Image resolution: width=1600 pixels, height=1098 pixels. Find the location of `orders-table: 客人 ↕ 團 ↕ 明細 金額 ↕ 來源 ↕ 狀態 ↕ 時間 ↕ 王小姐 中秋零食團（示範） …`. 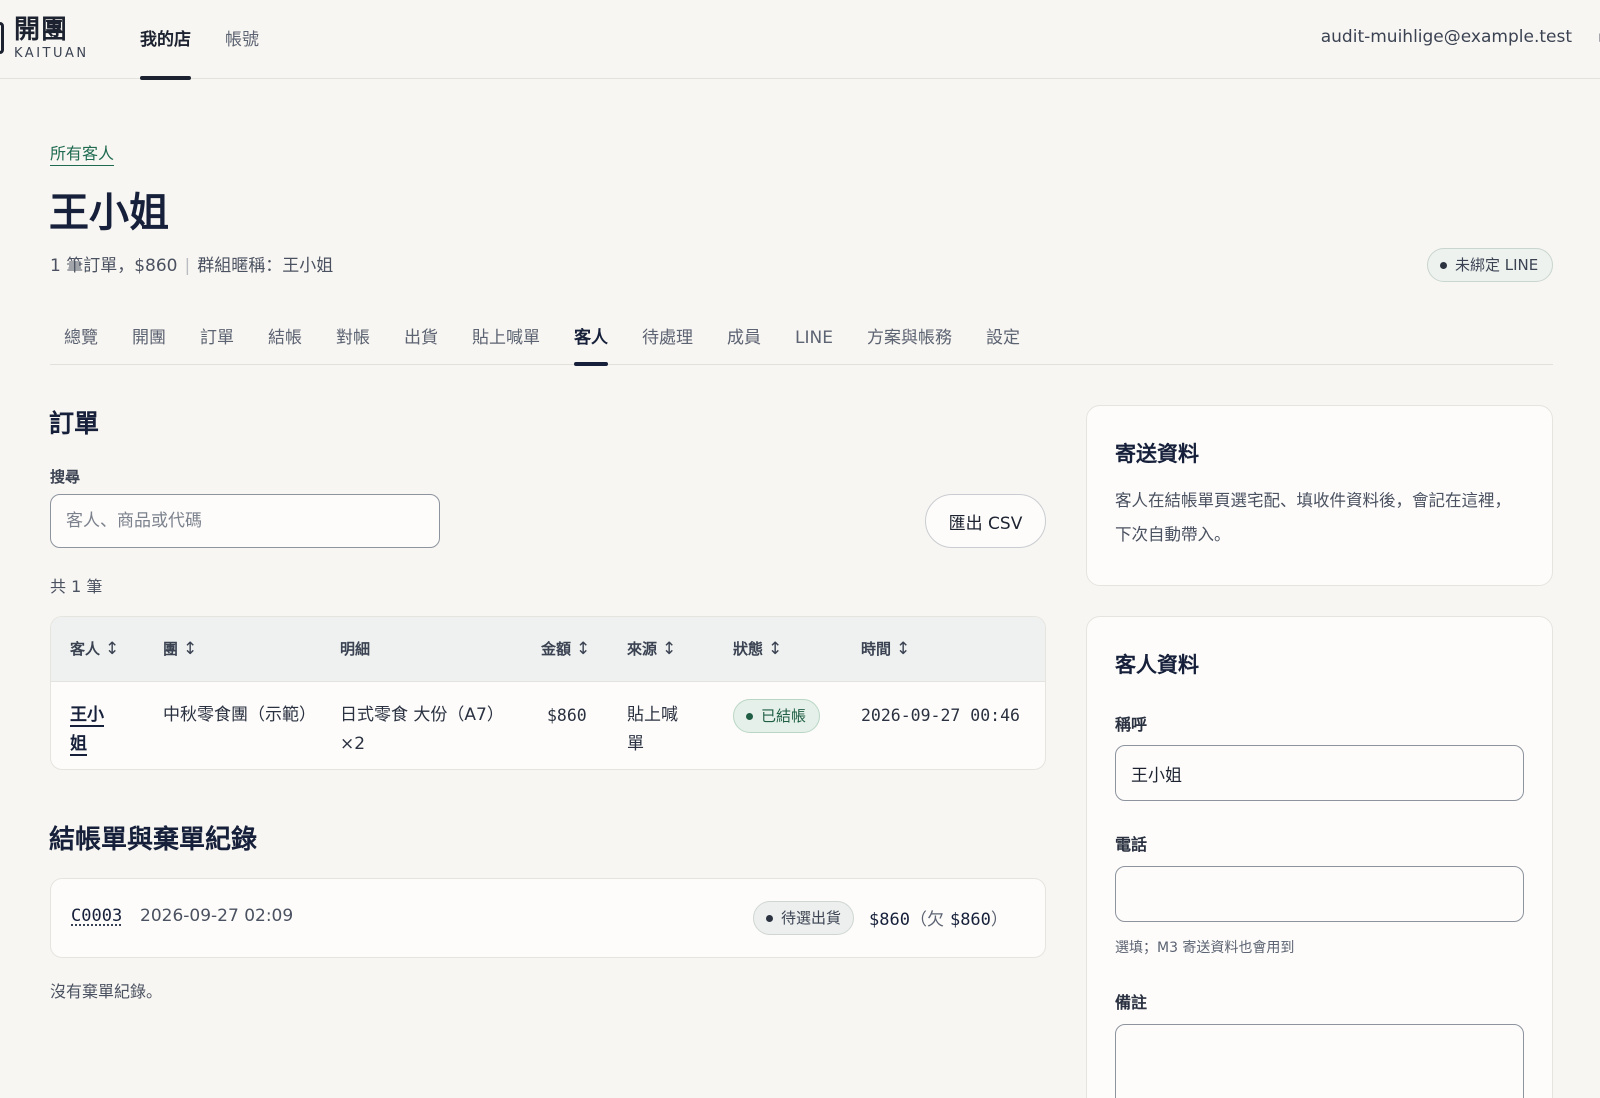

orders-table: 客人 ↕ 團 ↕ 明細 金額 ↕ 來源 ↕ 狀態 ↕ 時間 ↕ 王小姐 中秋零食團（示範） … is located at coordinates (548, 693).